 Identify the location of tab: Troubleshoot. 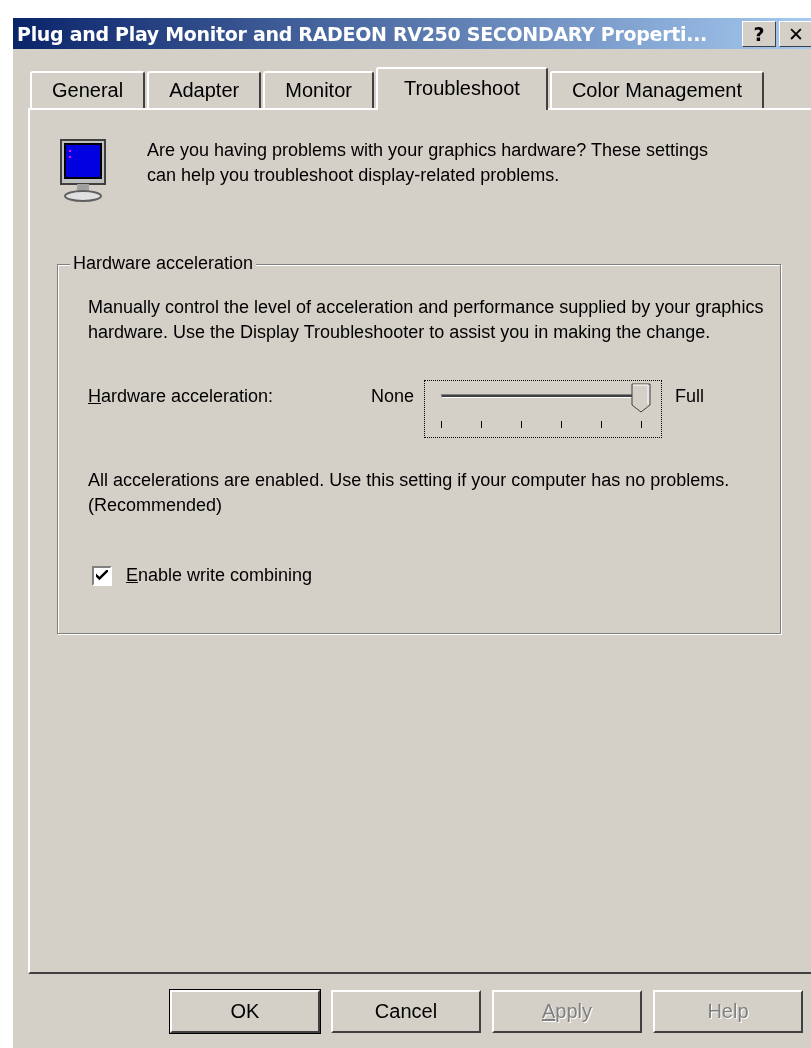
(461, 88).